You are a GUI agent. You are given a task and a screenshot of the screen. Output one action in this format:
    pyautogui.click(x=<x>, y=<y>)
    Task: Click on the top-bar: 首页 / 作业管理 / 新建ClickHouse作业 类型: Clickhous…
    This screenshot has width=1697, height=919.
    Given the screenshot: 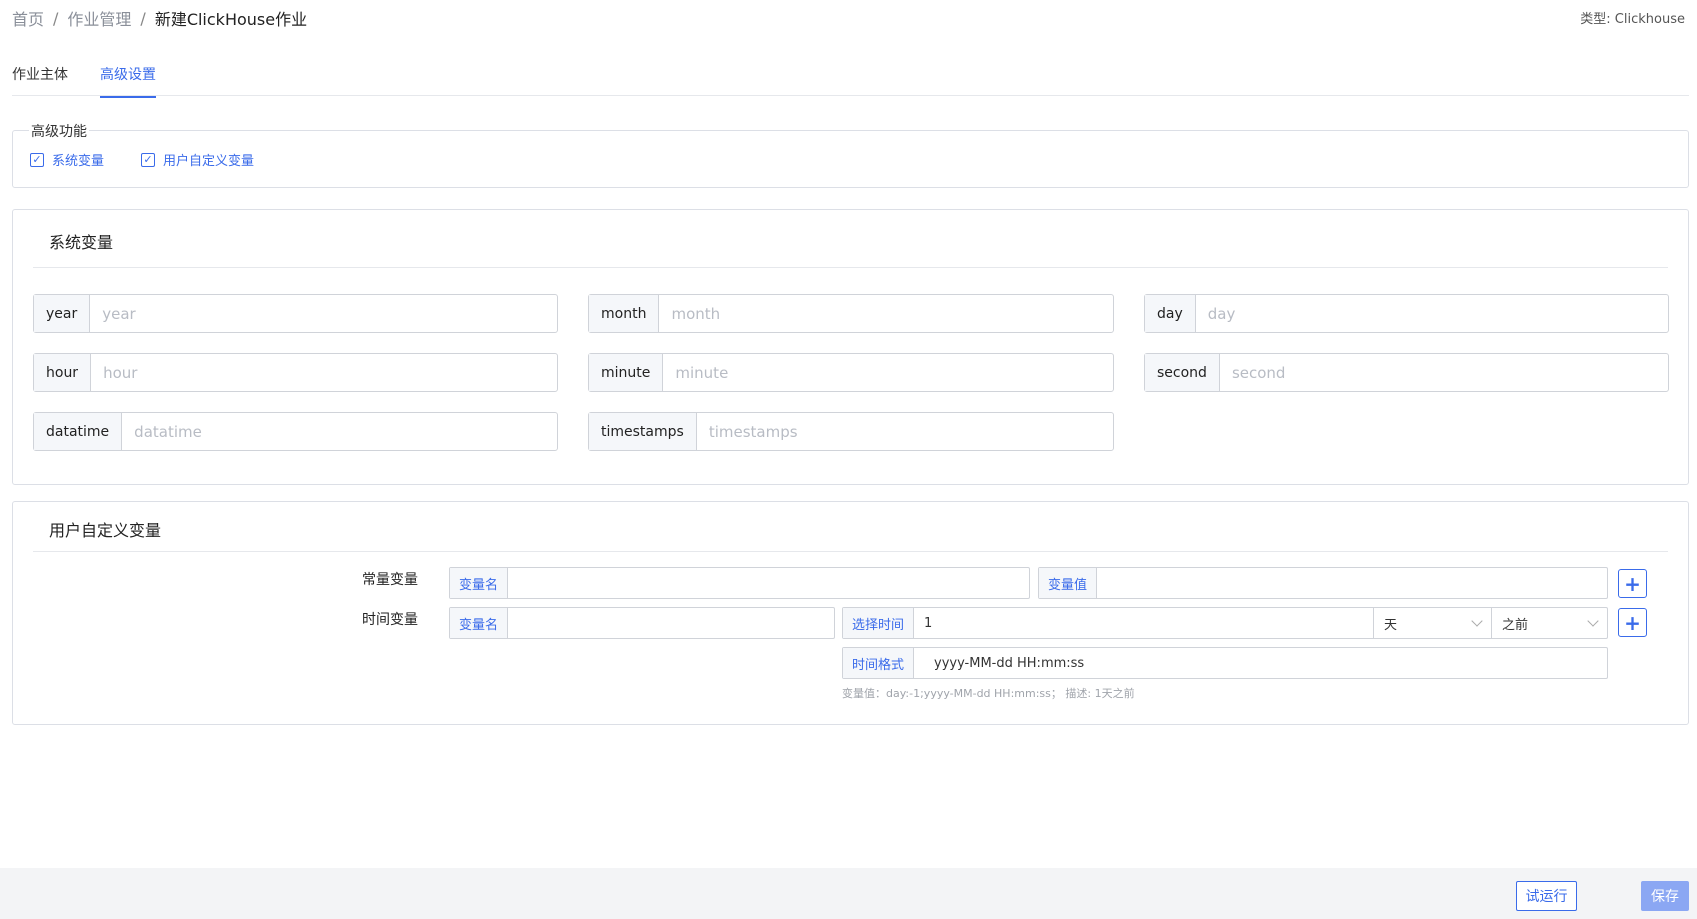 What is the action you would take?
    pyautogui.click(x=848, y=18)
    